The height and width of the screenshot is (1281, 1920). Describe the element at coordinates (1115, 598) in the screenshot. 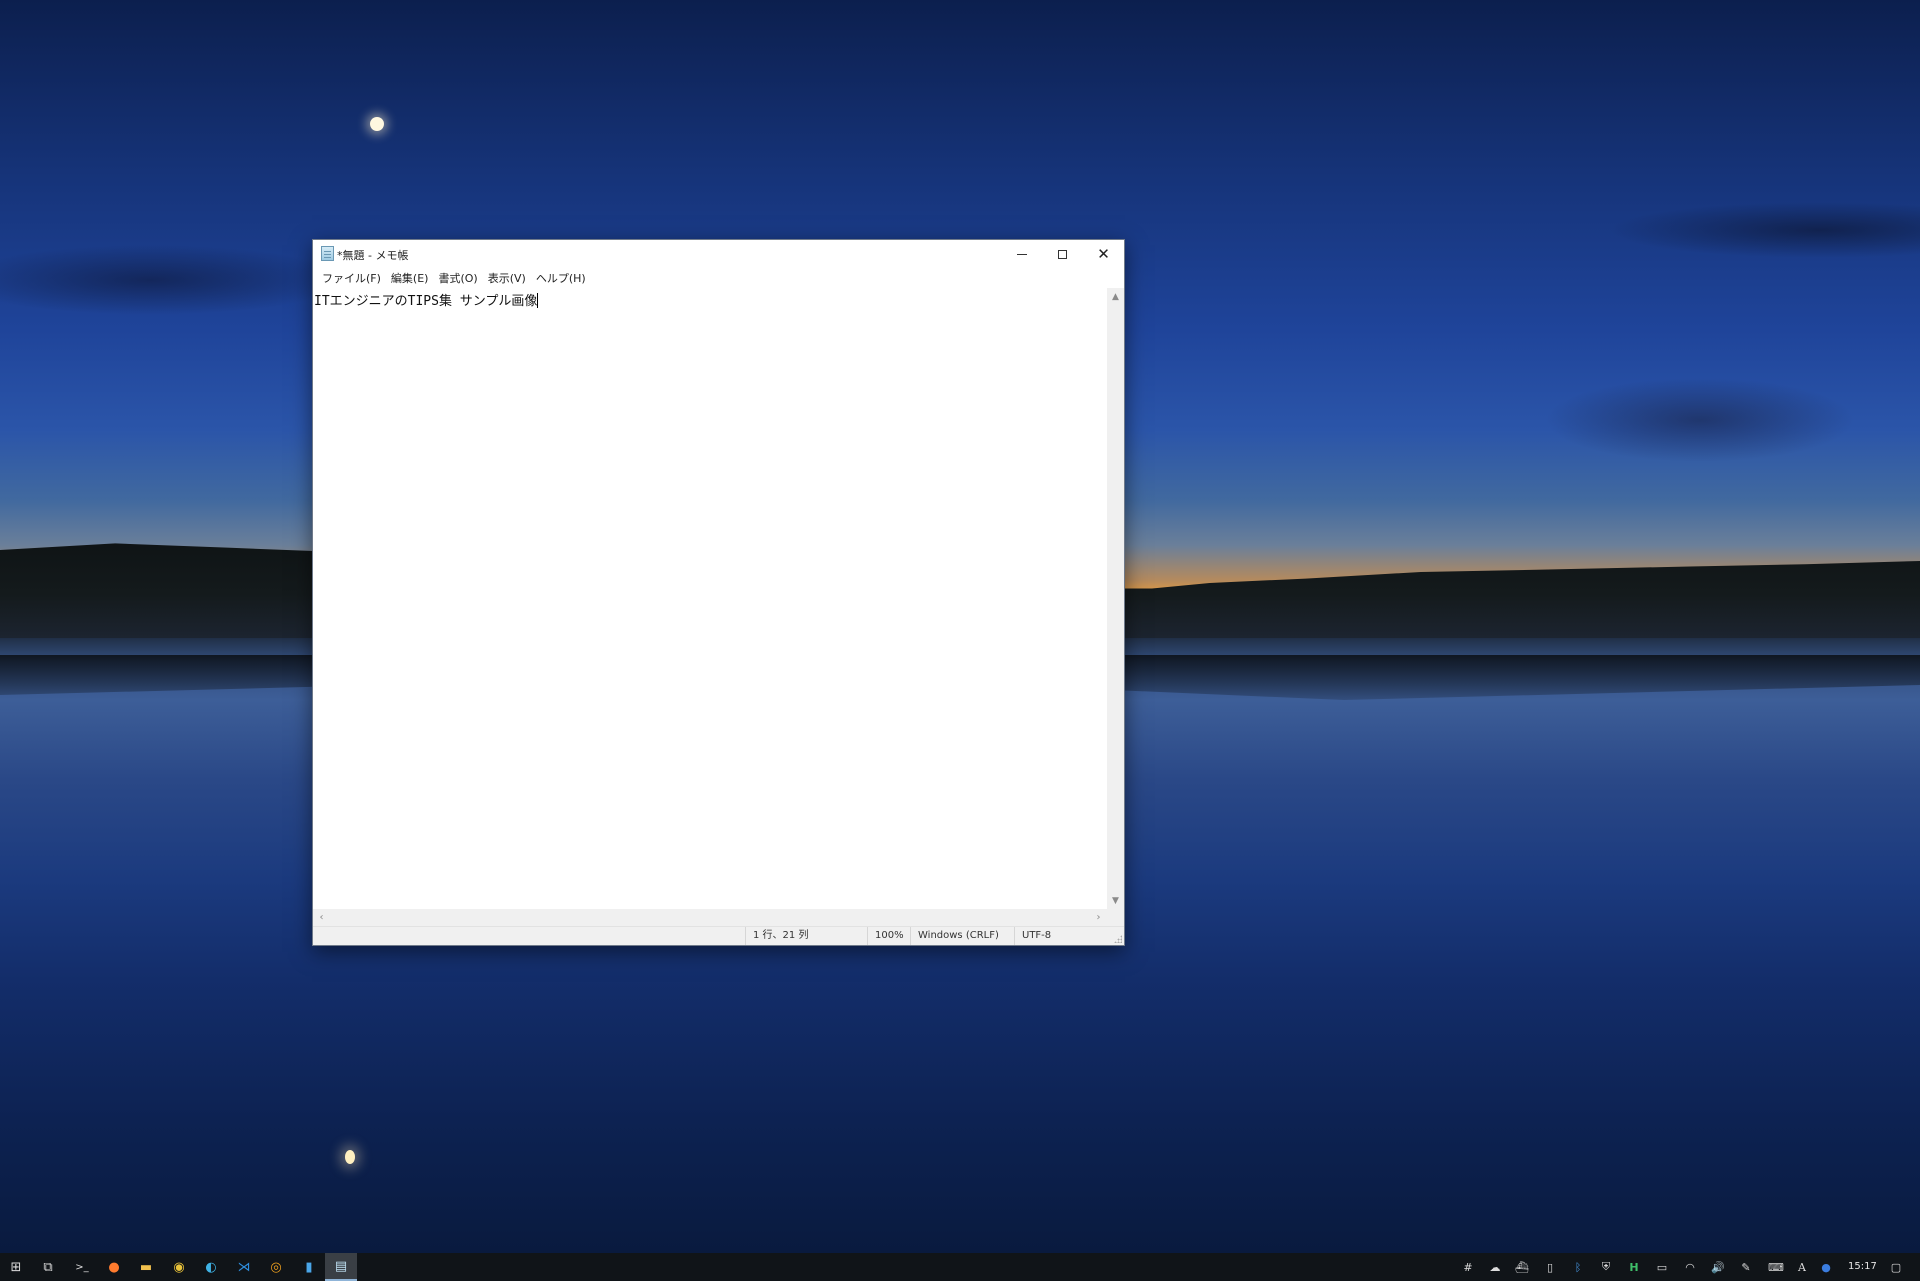

I see `vertical-scrollbar: ▲ ▼` at that location.